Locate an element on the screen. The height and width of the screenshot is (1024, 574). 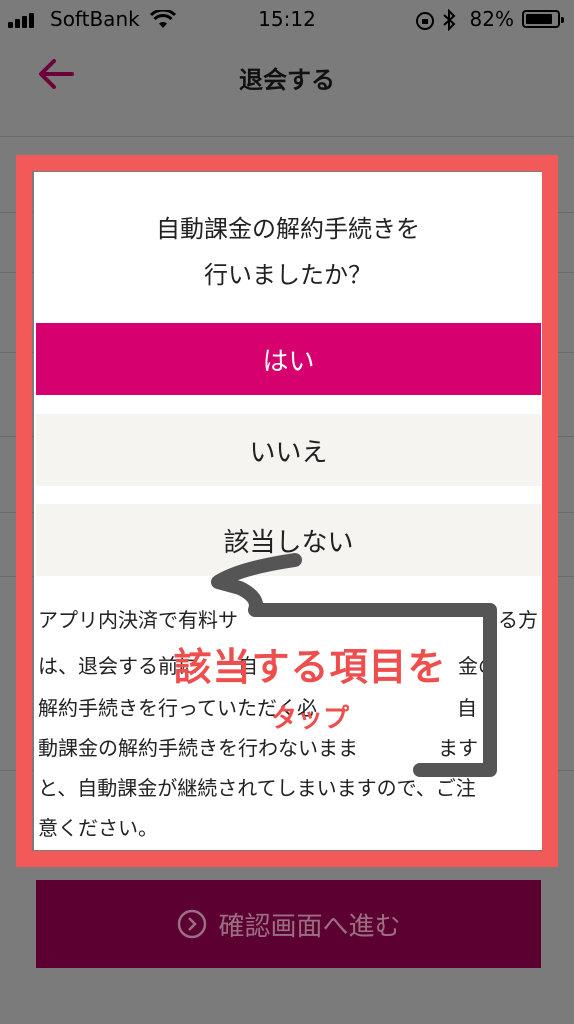
notice-text: 意ください。 is located at coordinates (98, 828).